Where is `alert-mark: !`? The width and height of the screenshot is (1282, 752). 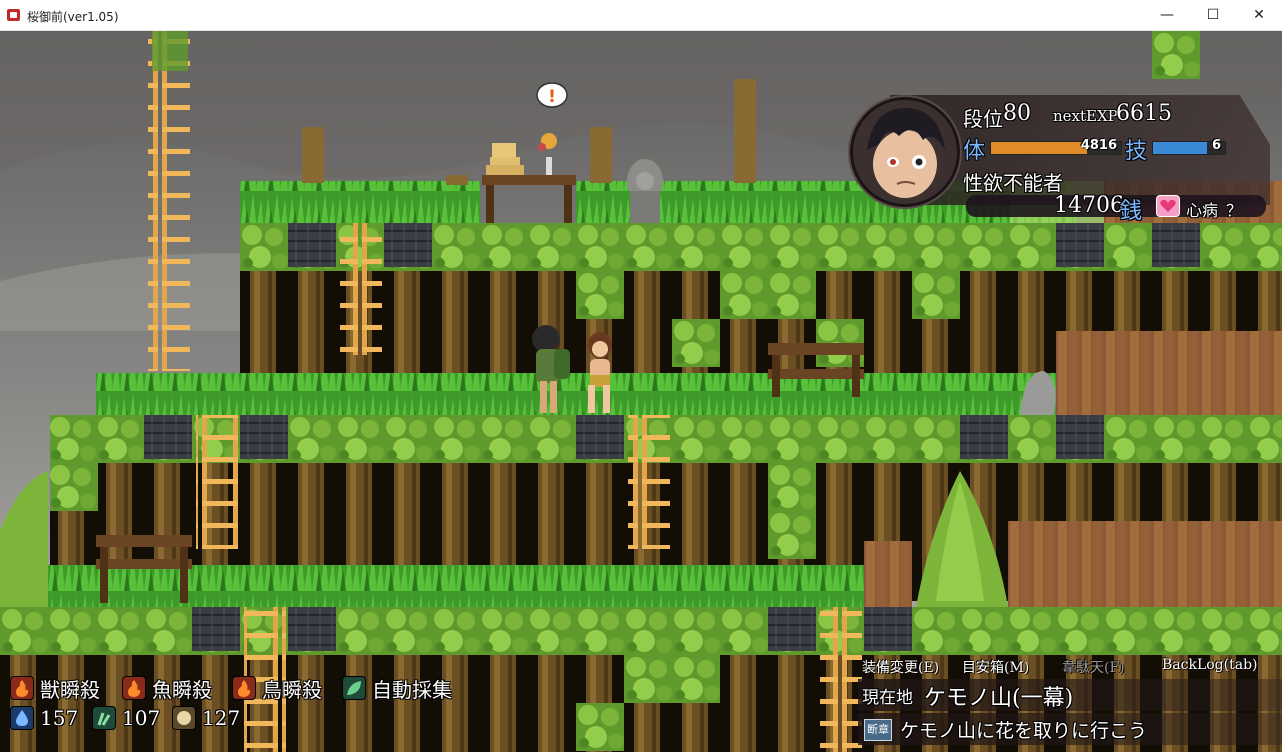 alert-mark: ! is located at coordinates (552, 97).